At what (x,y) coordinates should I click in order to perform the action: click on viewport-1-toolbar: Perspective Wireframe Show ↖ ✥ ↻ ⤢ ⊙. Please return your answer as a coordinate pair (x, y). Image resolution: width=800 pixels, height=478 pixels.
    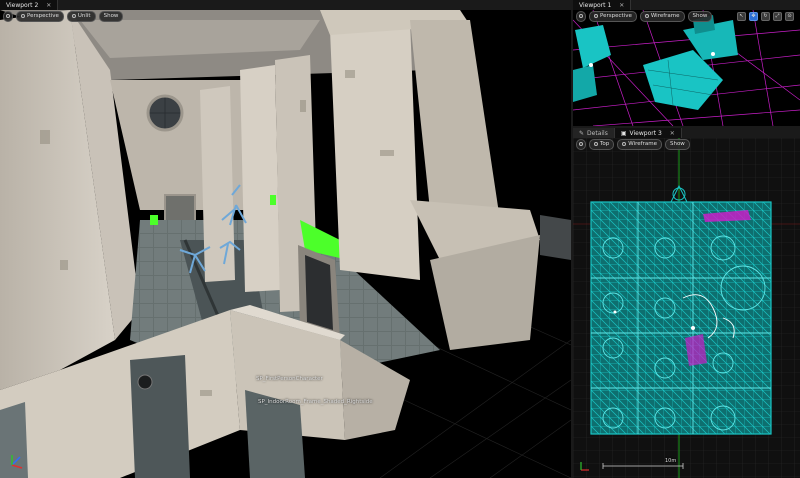
    Looking at the image, I should click on (686, 16).